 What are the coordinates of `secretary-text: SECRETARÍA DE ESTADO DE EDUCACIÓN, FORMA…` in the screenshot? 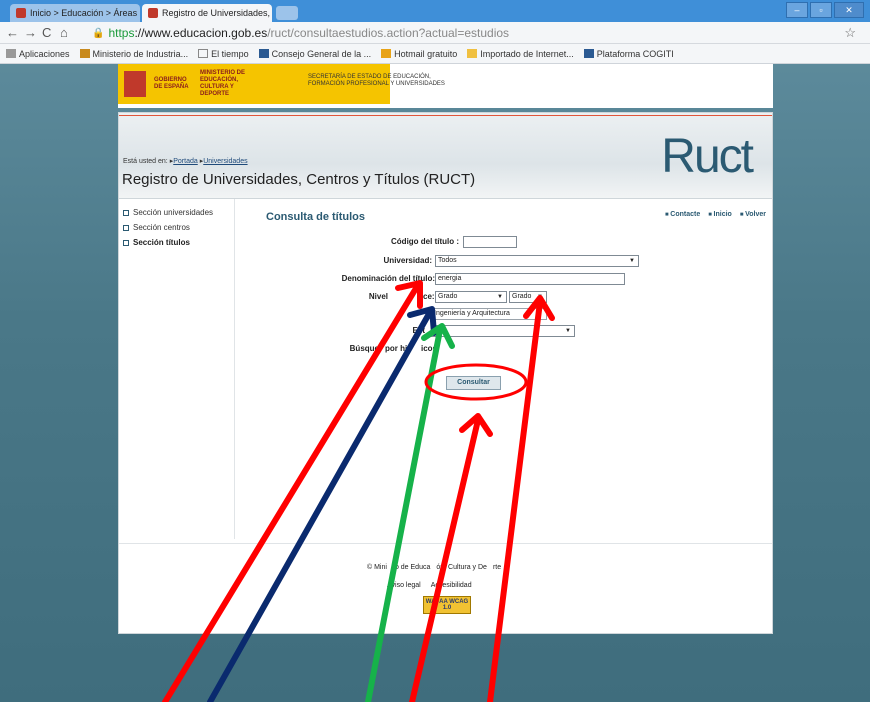 It's located at (376, 80).